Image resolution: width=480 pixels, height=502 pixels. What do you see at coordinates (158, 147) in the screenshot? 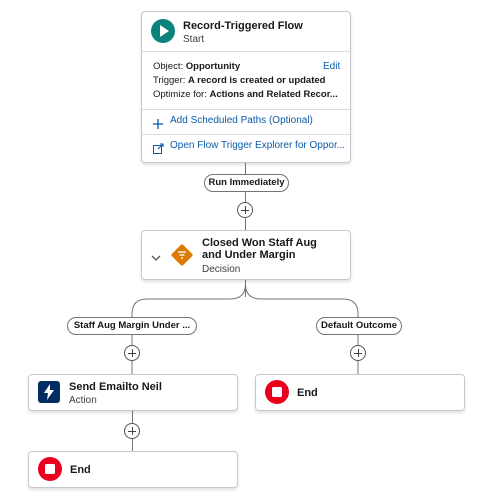
I see `external-link-icon` at bounding box center [158, 147].